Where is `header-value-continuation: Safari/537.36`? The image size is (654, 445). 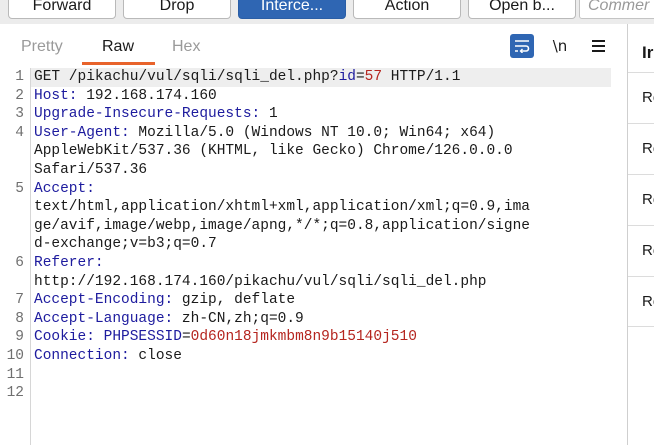
header-value-continuation: Safari/537.36 is located at coordinates (91, 170).